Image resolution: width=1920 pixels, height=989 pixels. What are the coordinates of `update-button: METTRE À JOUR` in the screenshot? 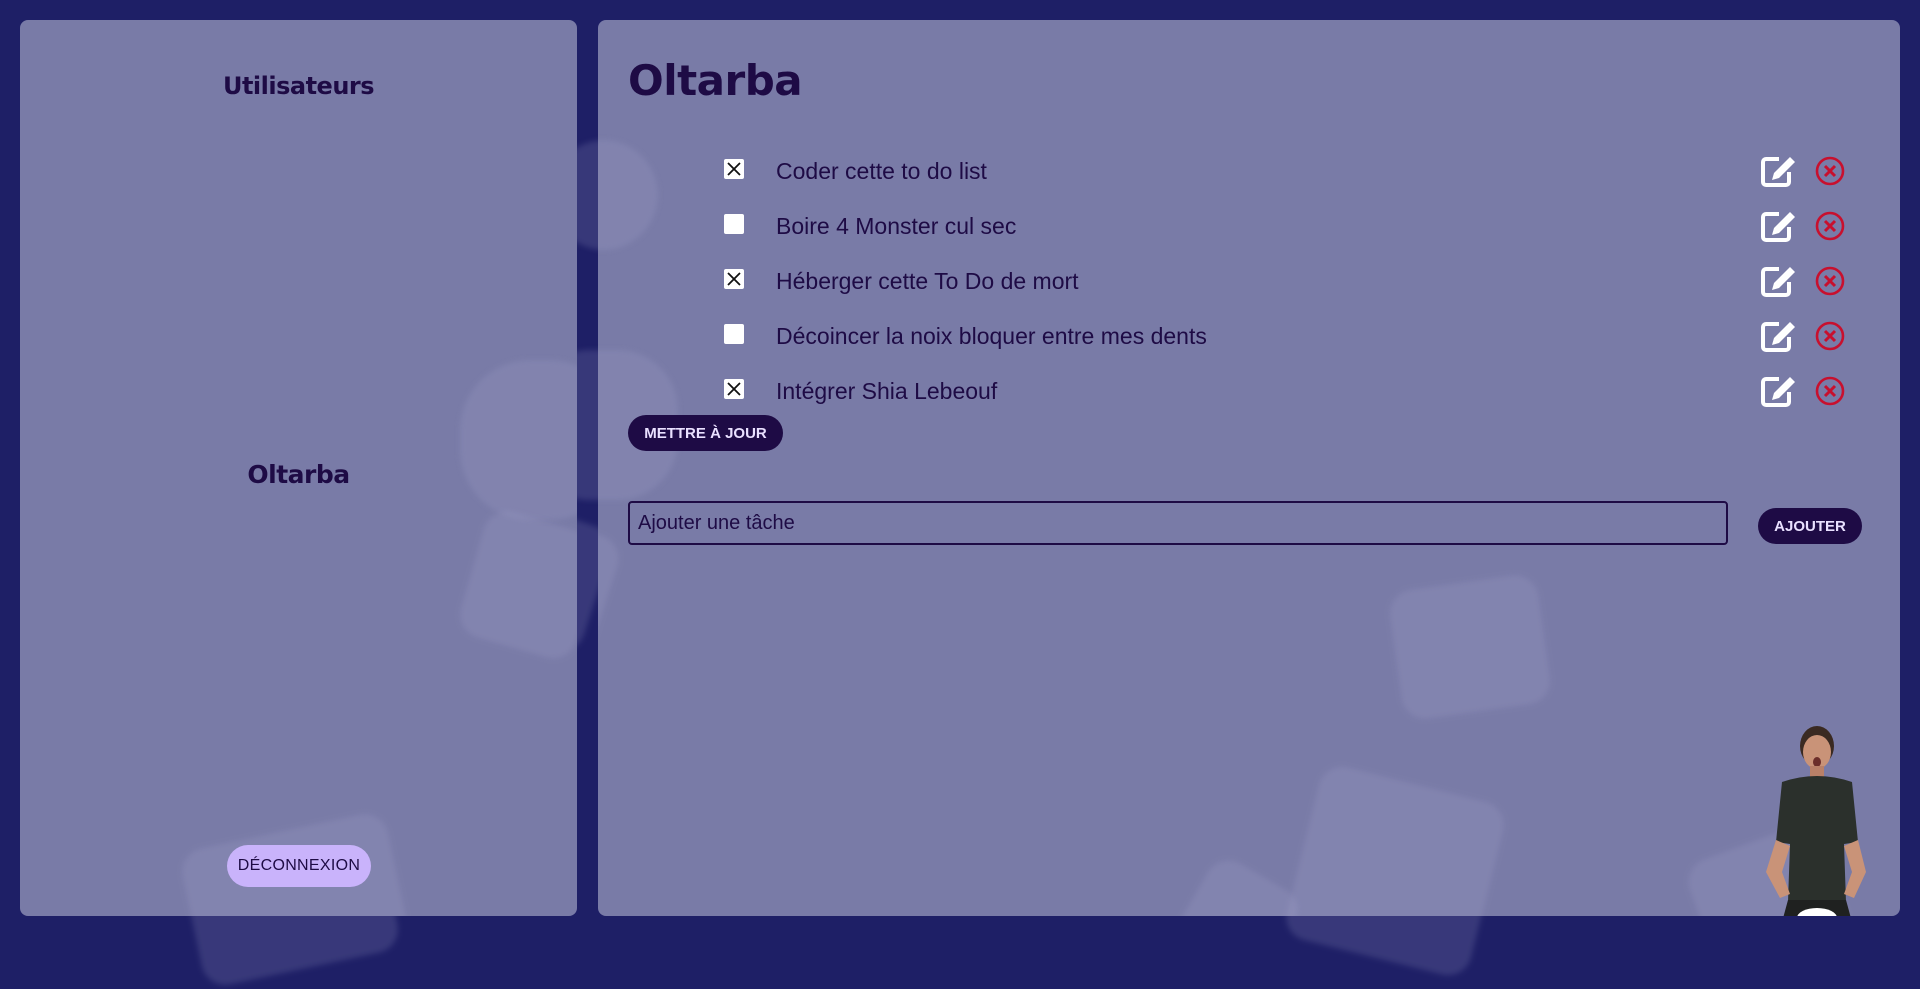 It's located at (705, 433).